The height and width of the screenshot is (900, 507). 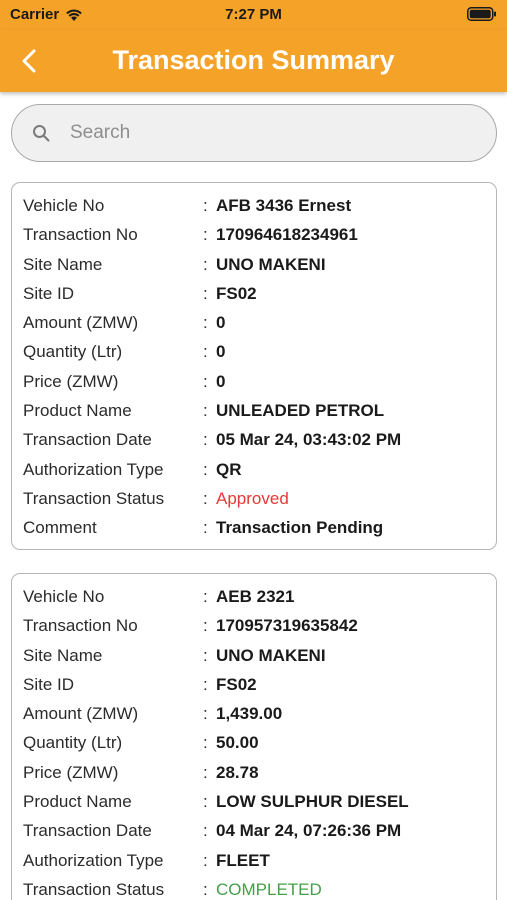 I want to click on battery-icon, so click(x=481, y=14).